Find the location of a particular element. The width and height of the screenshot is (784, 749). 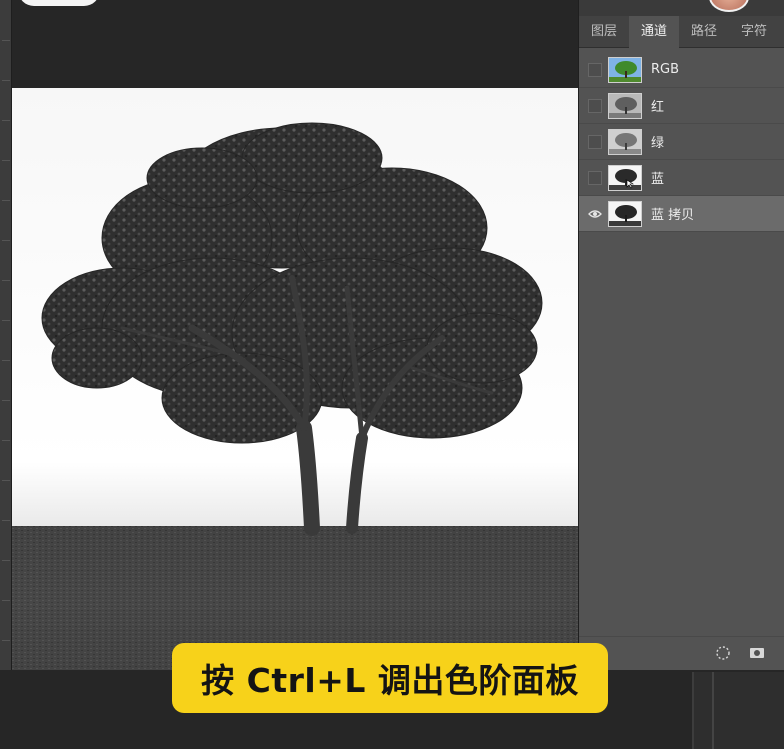

panel-footer is located at coordinates (681, 653).